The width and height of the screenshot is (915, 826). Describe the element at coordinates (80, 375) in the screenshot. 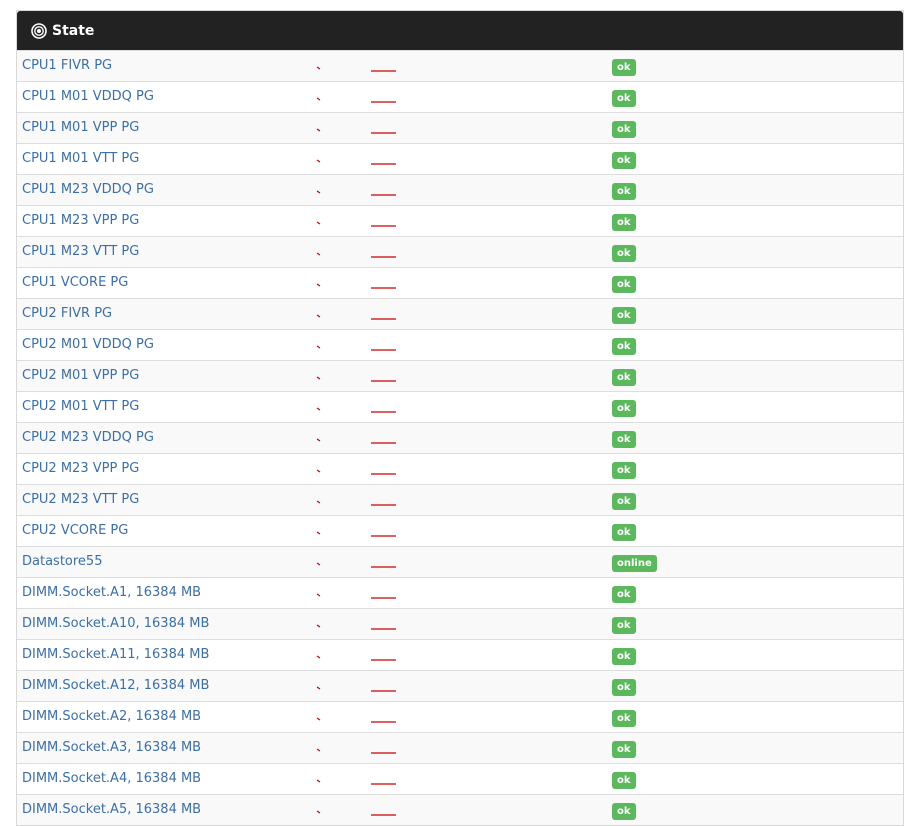

I see `sensor-name-link: CPU2 M01 VPP PG` at that location.